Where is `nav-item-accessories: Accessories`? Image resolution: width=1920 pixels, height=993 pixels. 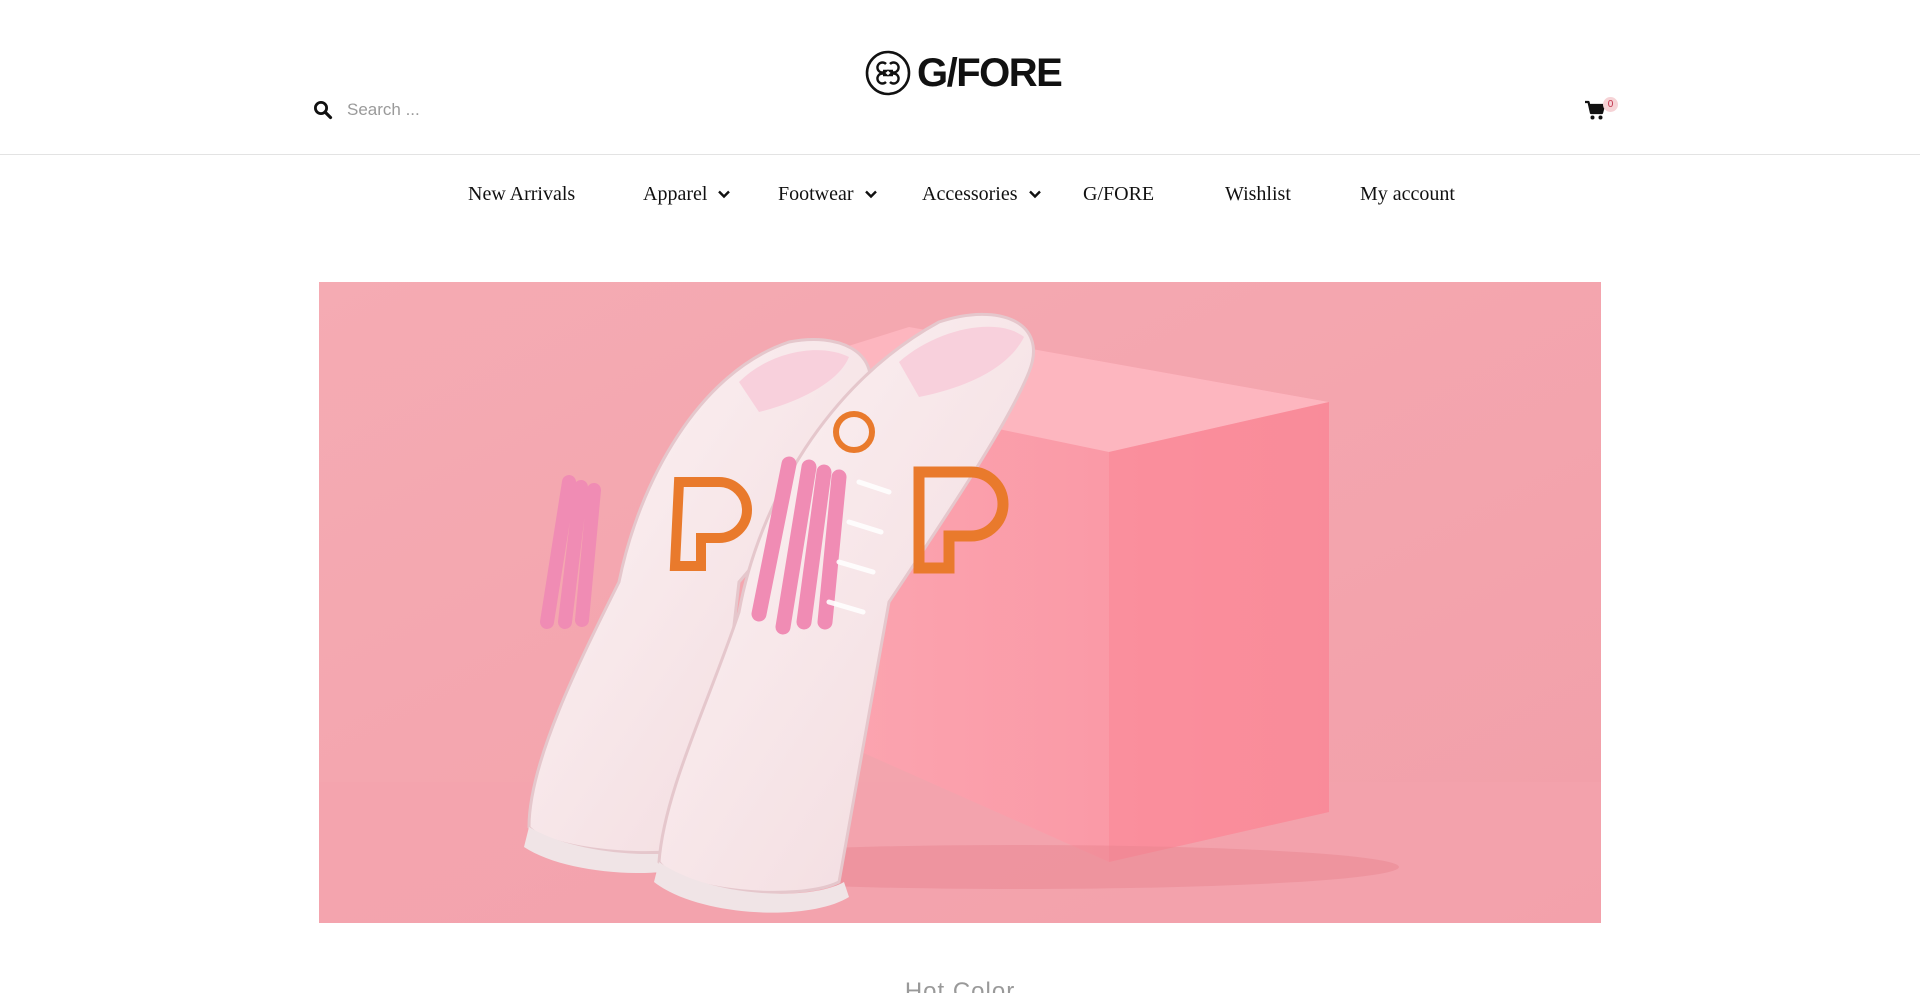
nav-item-accessories: Accessories is located at coordinates (982, 194).